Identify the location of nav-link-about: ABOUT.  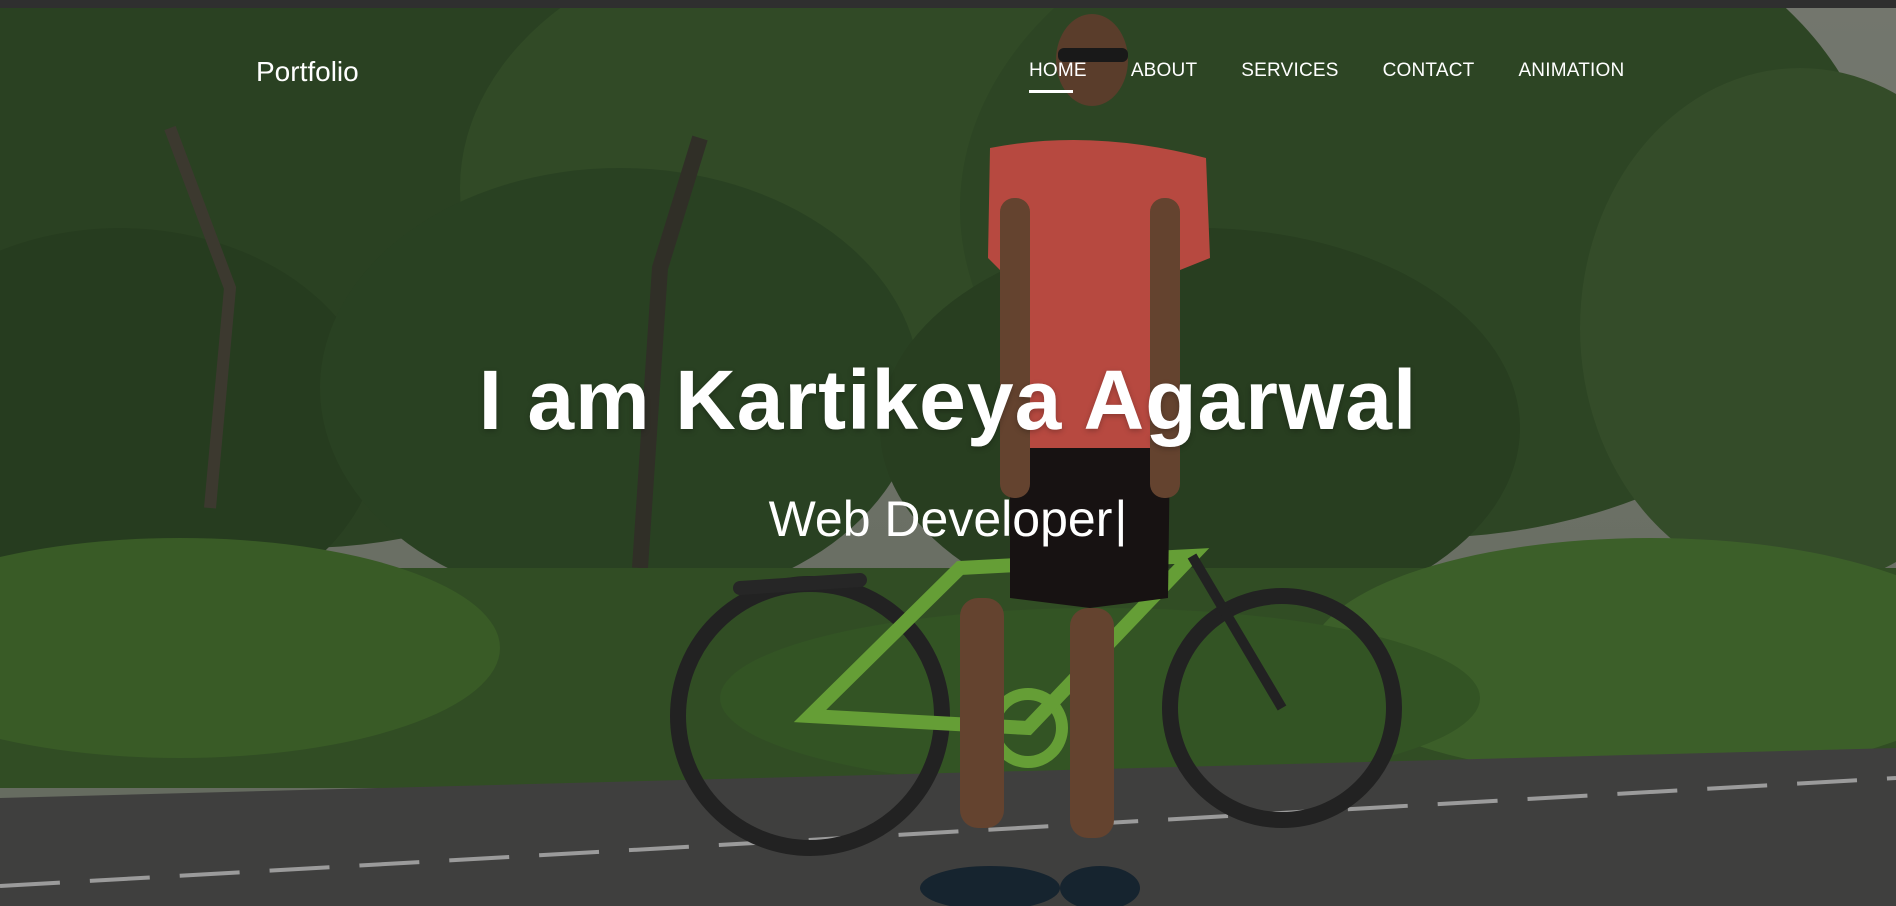
(1164, 75).